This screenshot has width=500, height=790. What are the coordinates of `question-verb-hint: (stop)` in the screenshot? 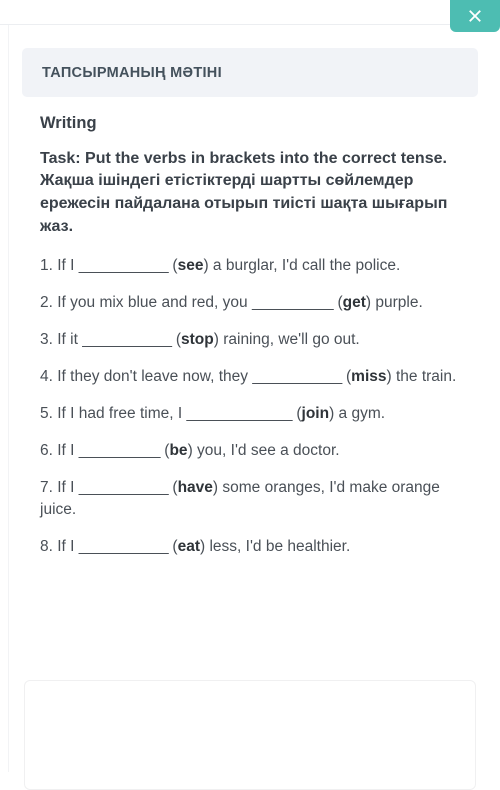 It's located at (195, 339).